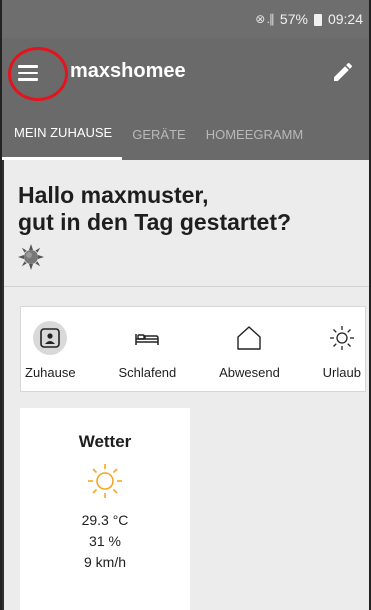 This screenshot has width=371, height=610. I want to click on mode-label-zuhause: Zuhause, so click(50, 372).